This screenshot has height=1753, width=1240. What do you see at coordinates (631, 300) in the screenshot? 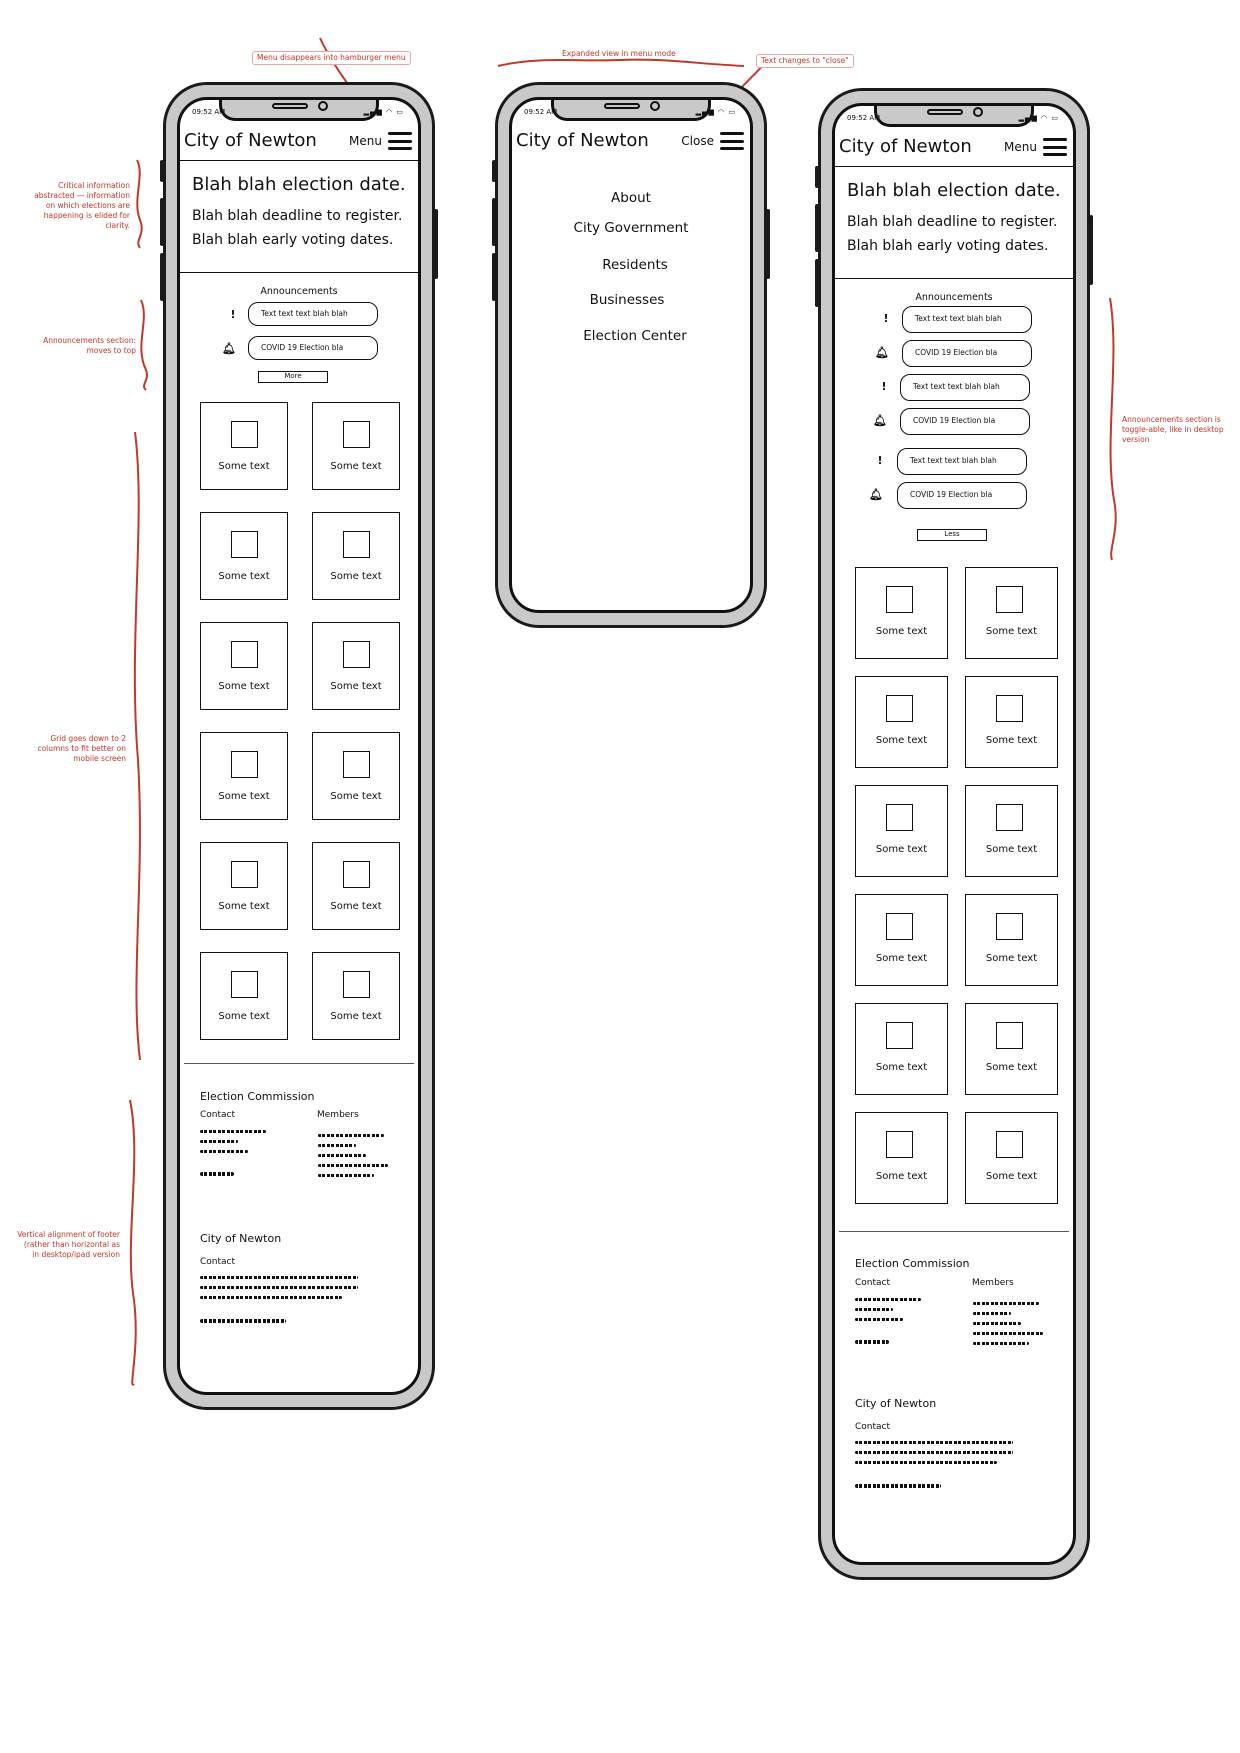
I see `menu-item-businesses: Businesses` at bounding box center [631, 300].